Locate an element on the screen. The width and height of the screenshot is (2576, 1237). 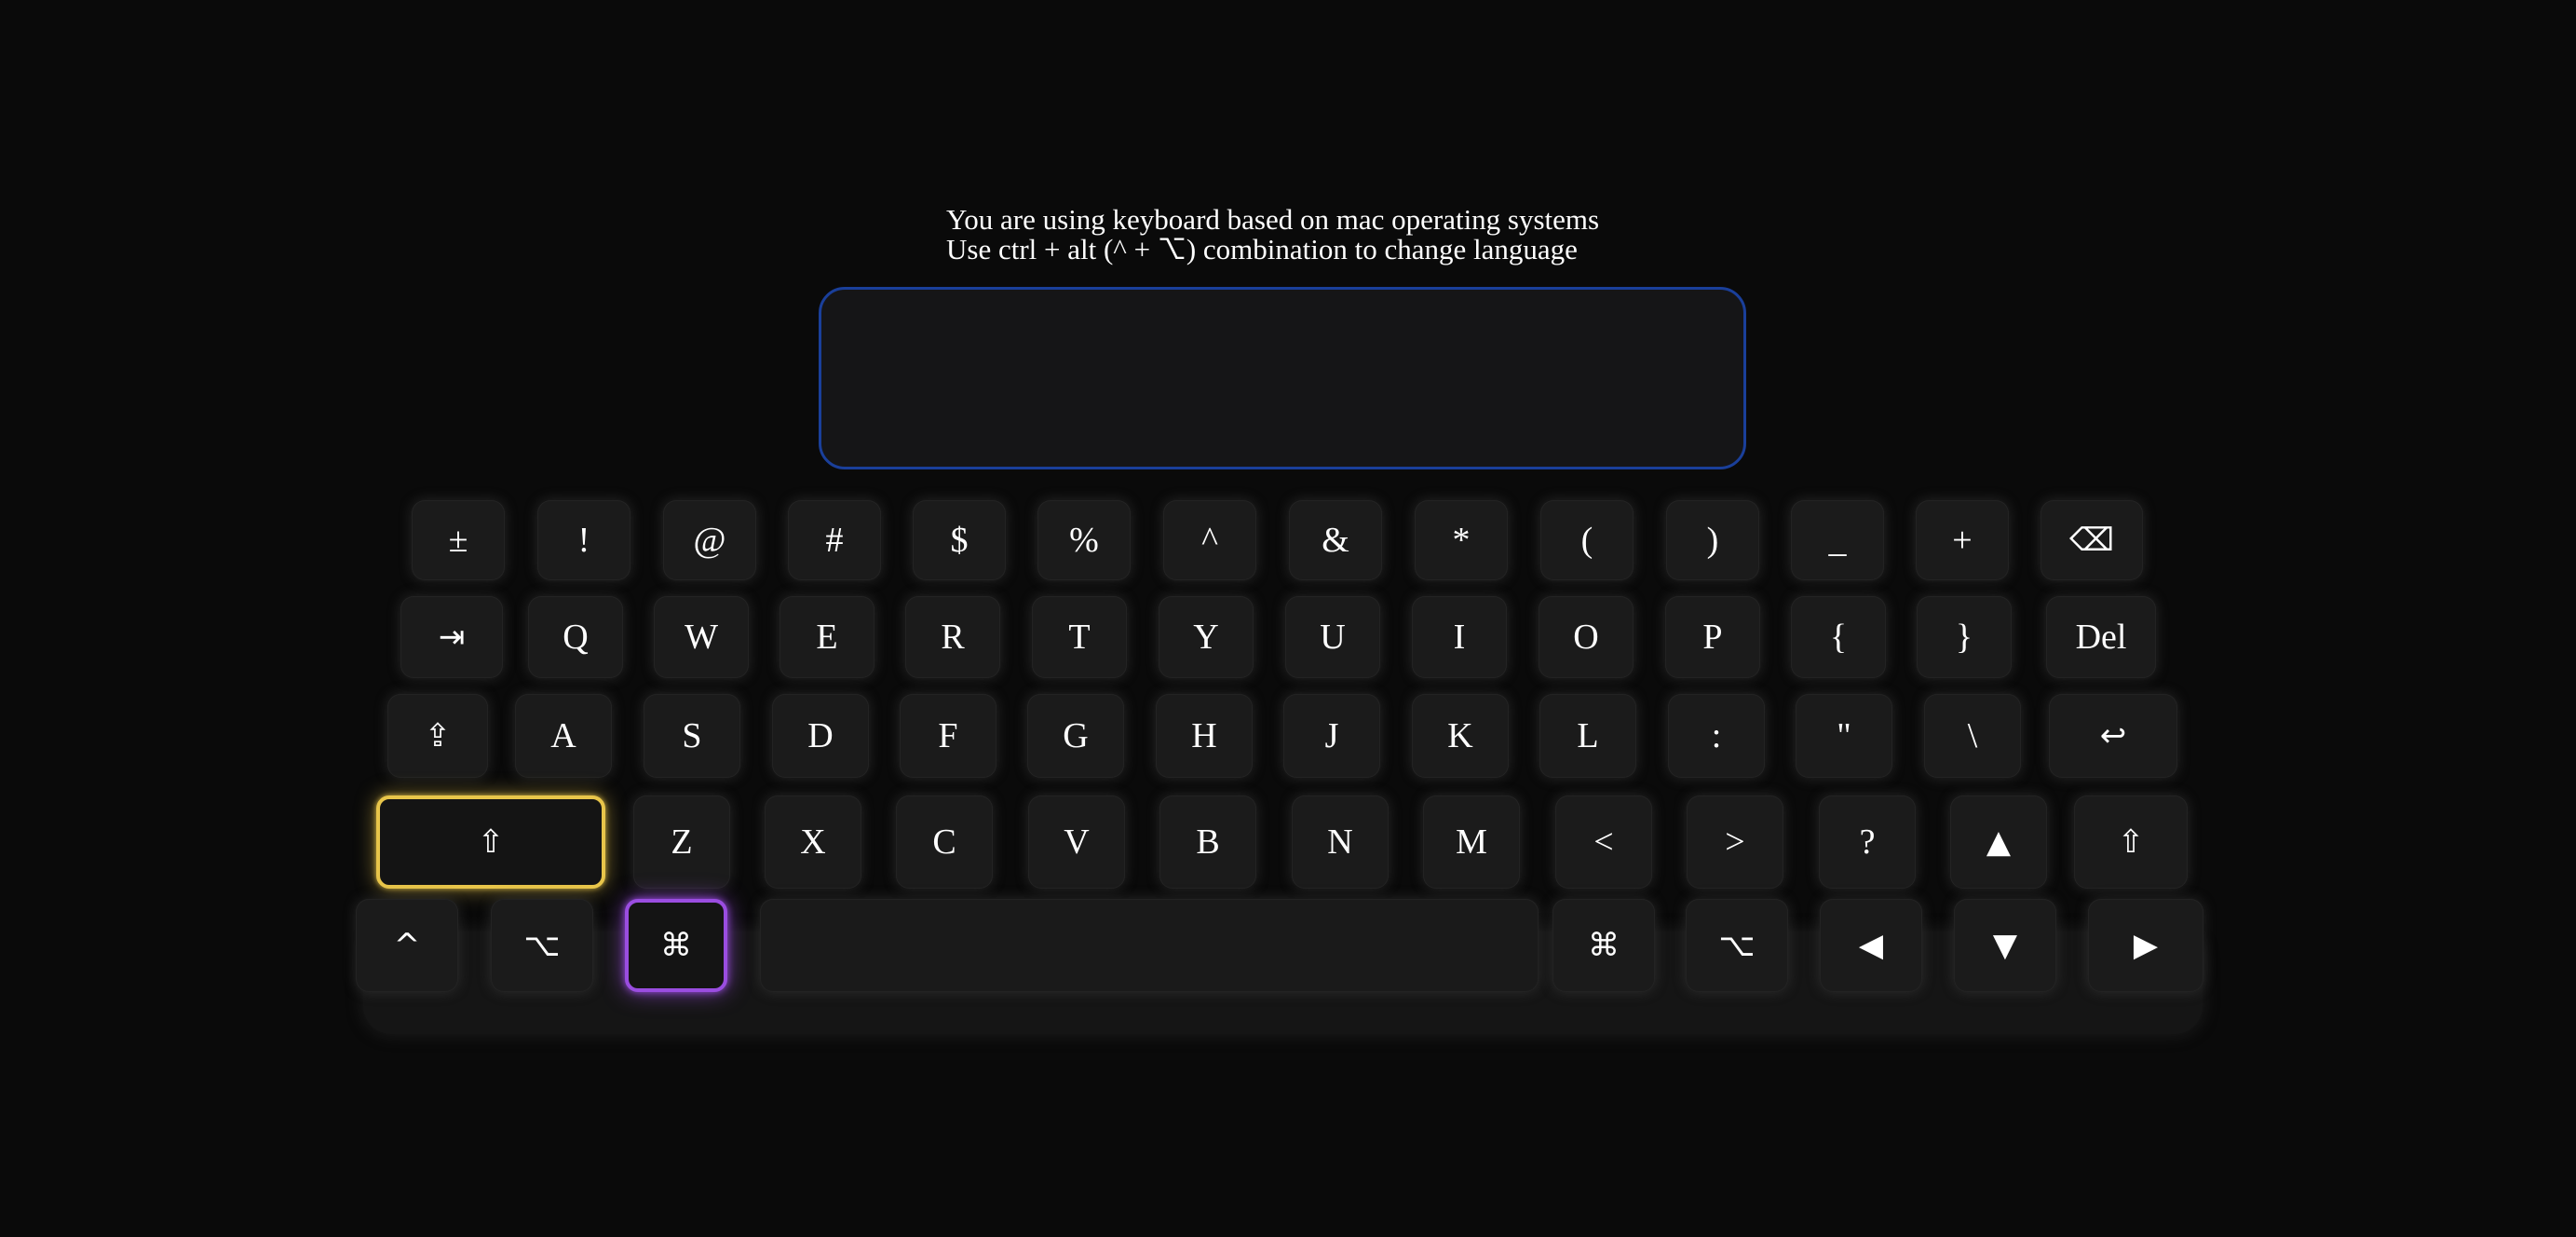
key-quote: " is located at coordinates (1844, 736).